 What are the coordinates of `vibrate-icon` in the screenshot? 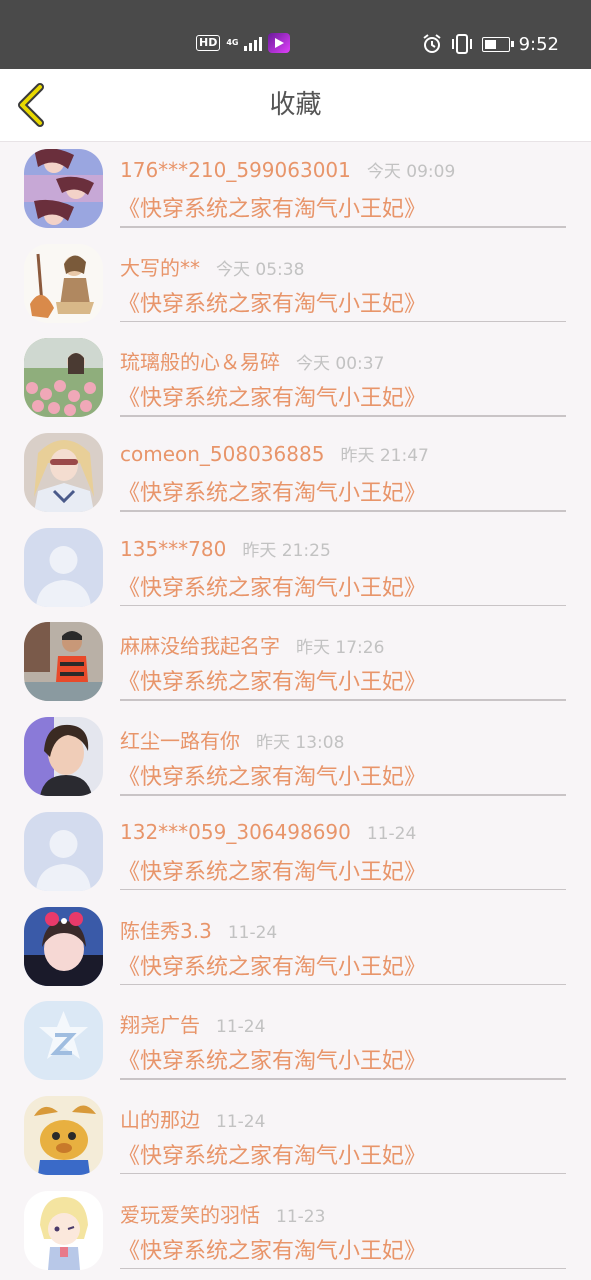 It's located at (461, 44).